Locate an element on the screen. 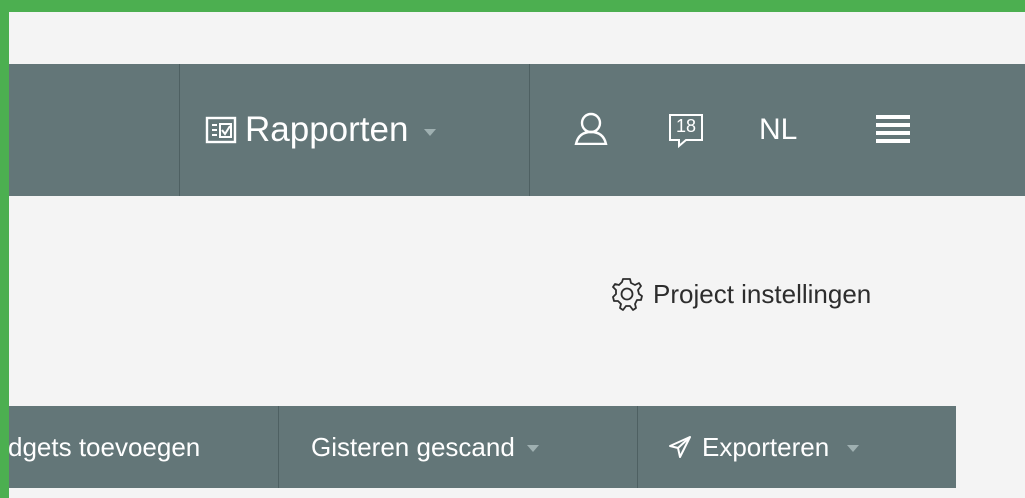 The width and height of the screenshot is (1025, 498). calendar-button: 18 is located at coordinates (686, 130).